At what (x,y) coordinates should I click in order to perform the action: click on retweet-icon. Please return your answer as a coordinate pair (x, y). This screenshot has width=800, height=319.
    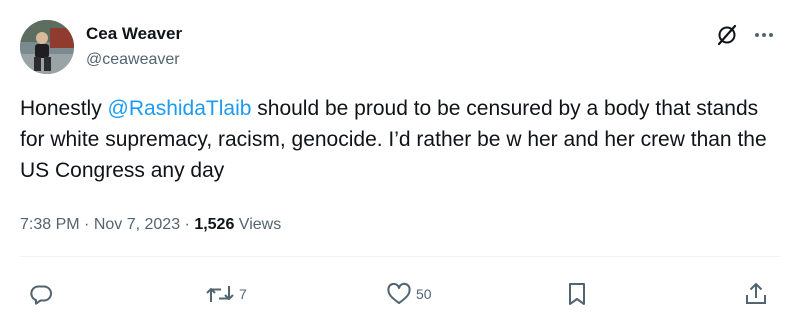
    Looking at the image, I should click on (220, 294).